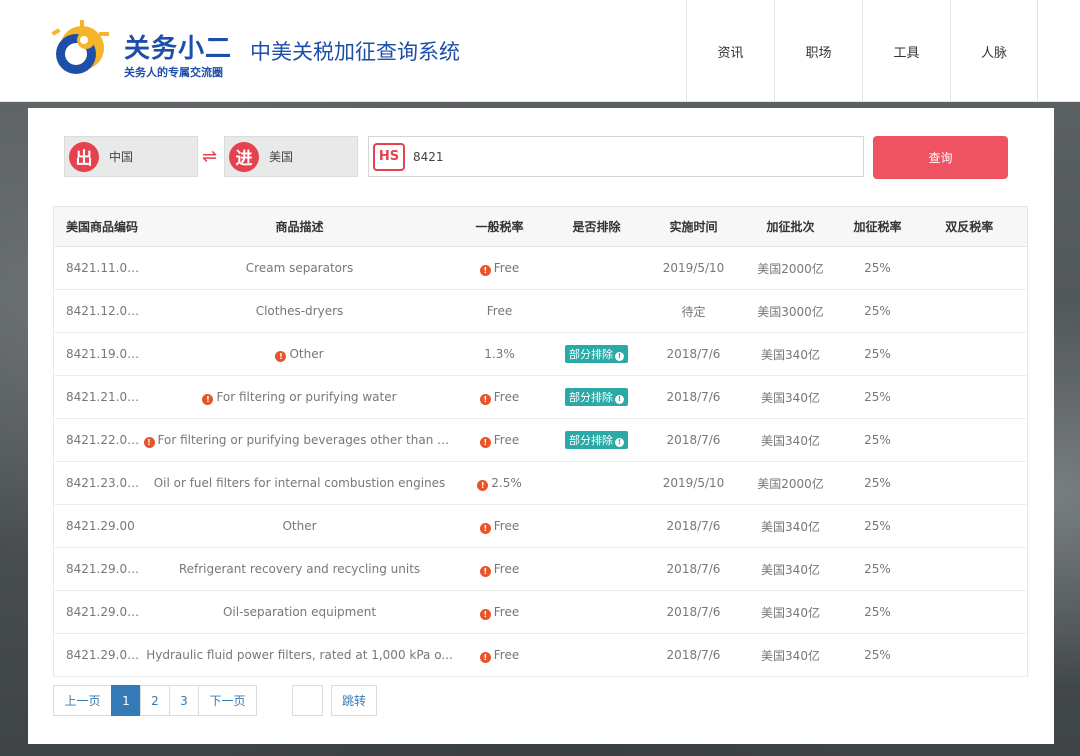 The height and width of the screenshot is (756, 1080). What do you see at coordinates (84, 156) in the screenshot?
I see `export-badge-icon: 出` at bounding box center [84, 156].